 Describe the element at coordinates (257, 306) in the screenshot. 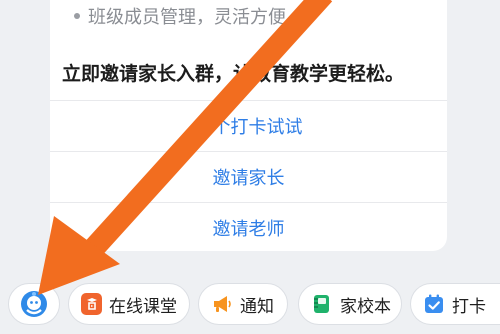

I see `notice-label: 通知` at that location.